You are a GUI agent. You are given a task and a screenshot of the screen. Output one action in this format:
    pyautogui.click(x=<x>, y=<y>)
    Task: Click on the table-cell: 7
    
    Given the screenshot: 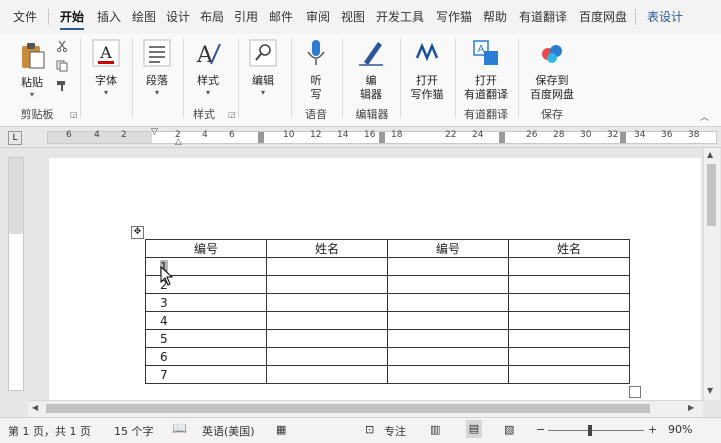 What is the action you would take?
    pyautogui.click(x=206, y=374)
    